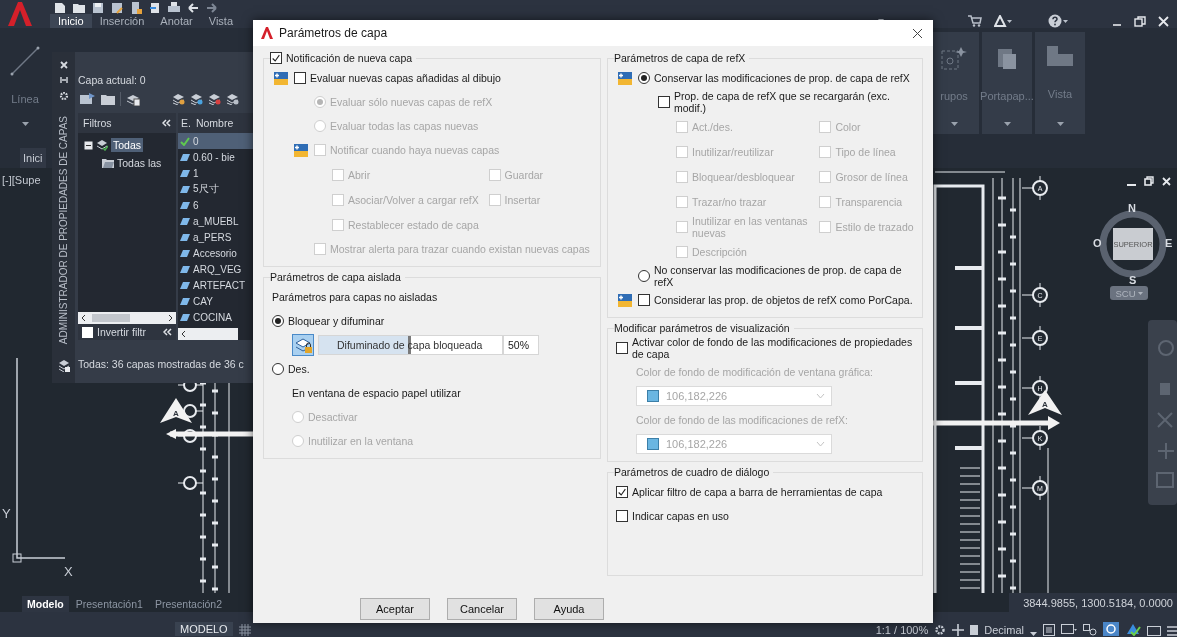 This screenshot has height=637, width=1177. What do you see at coordinates (1058, 21) in the screenshot?
I see `help-icon` at bounding box center [1058, 21].